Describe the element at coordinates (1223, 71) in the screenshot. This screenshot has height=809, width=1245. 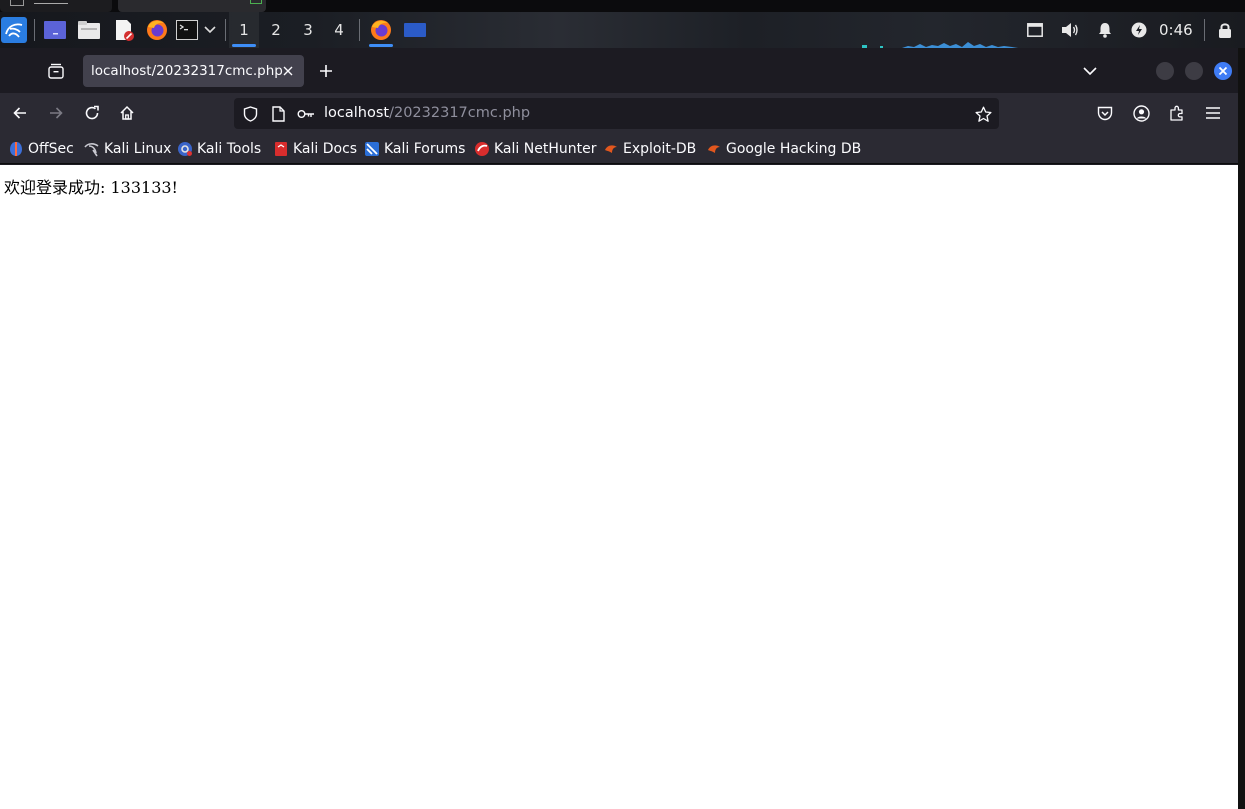
I see `close-window-icon` at that location.